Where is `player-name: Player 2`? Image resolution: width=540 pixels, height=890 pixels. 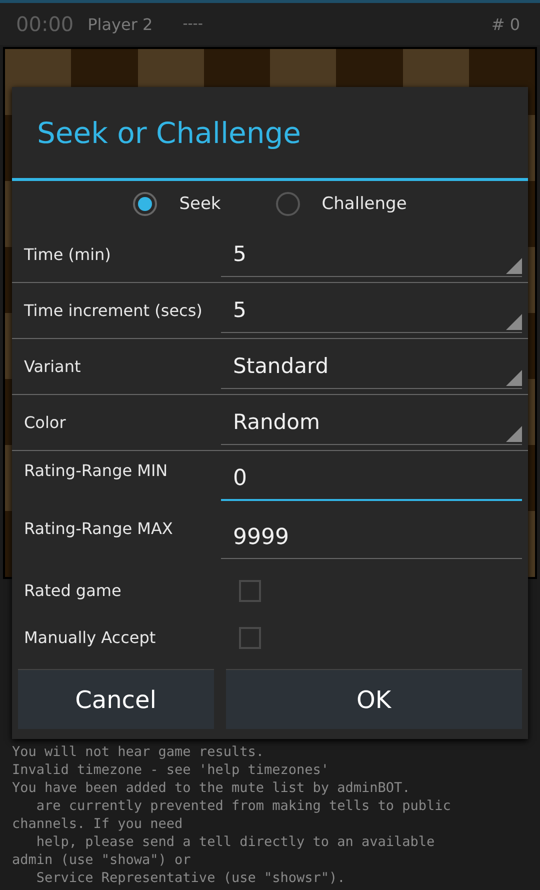
player-name: Player 2 is located at coordinates (120, 24).